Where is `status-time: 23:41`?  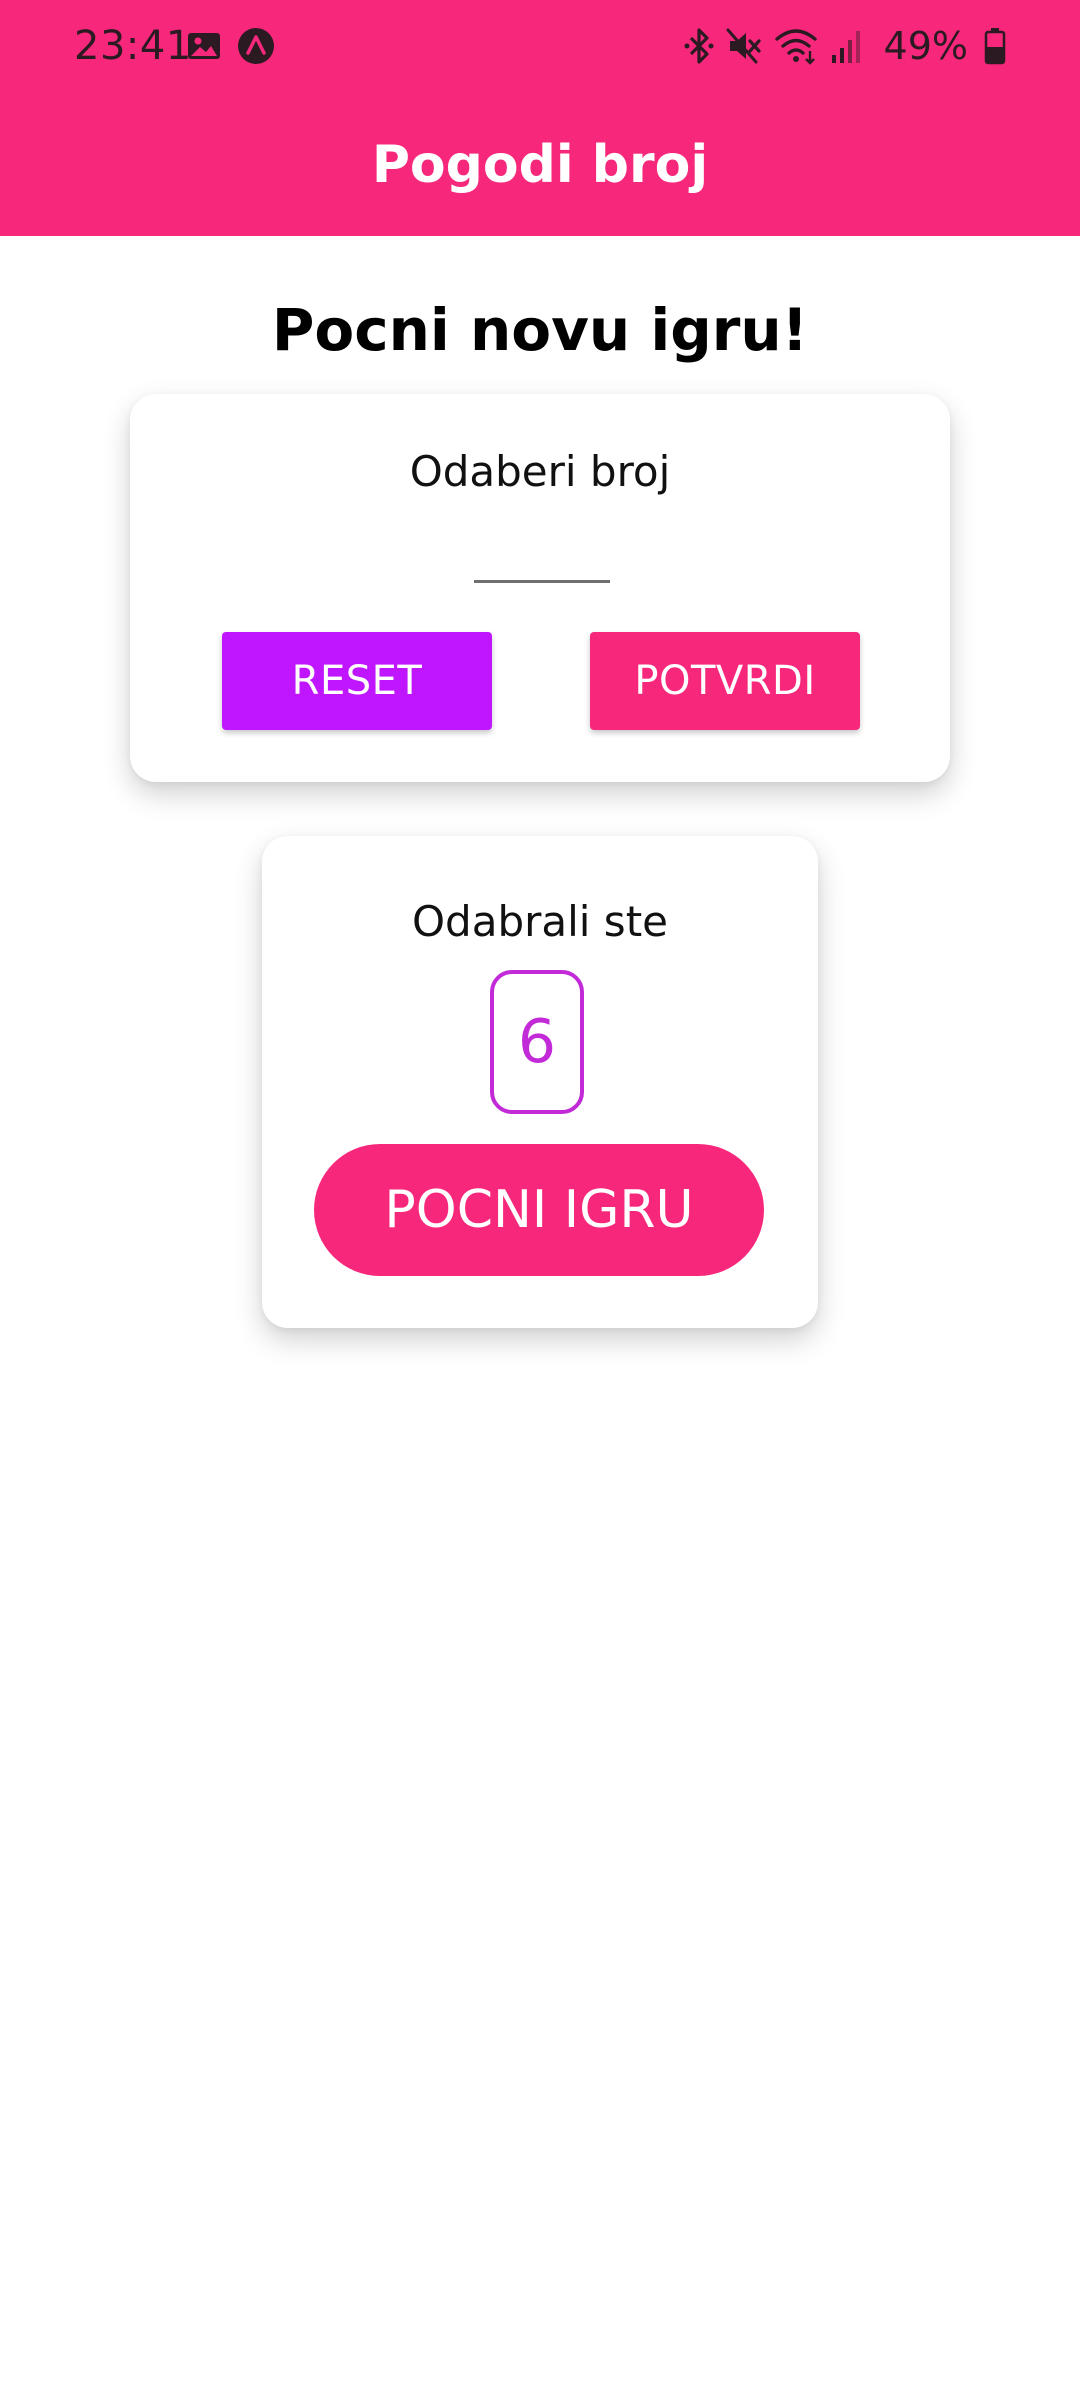
status-time: 23:41 is located at coordinates (133, 46).